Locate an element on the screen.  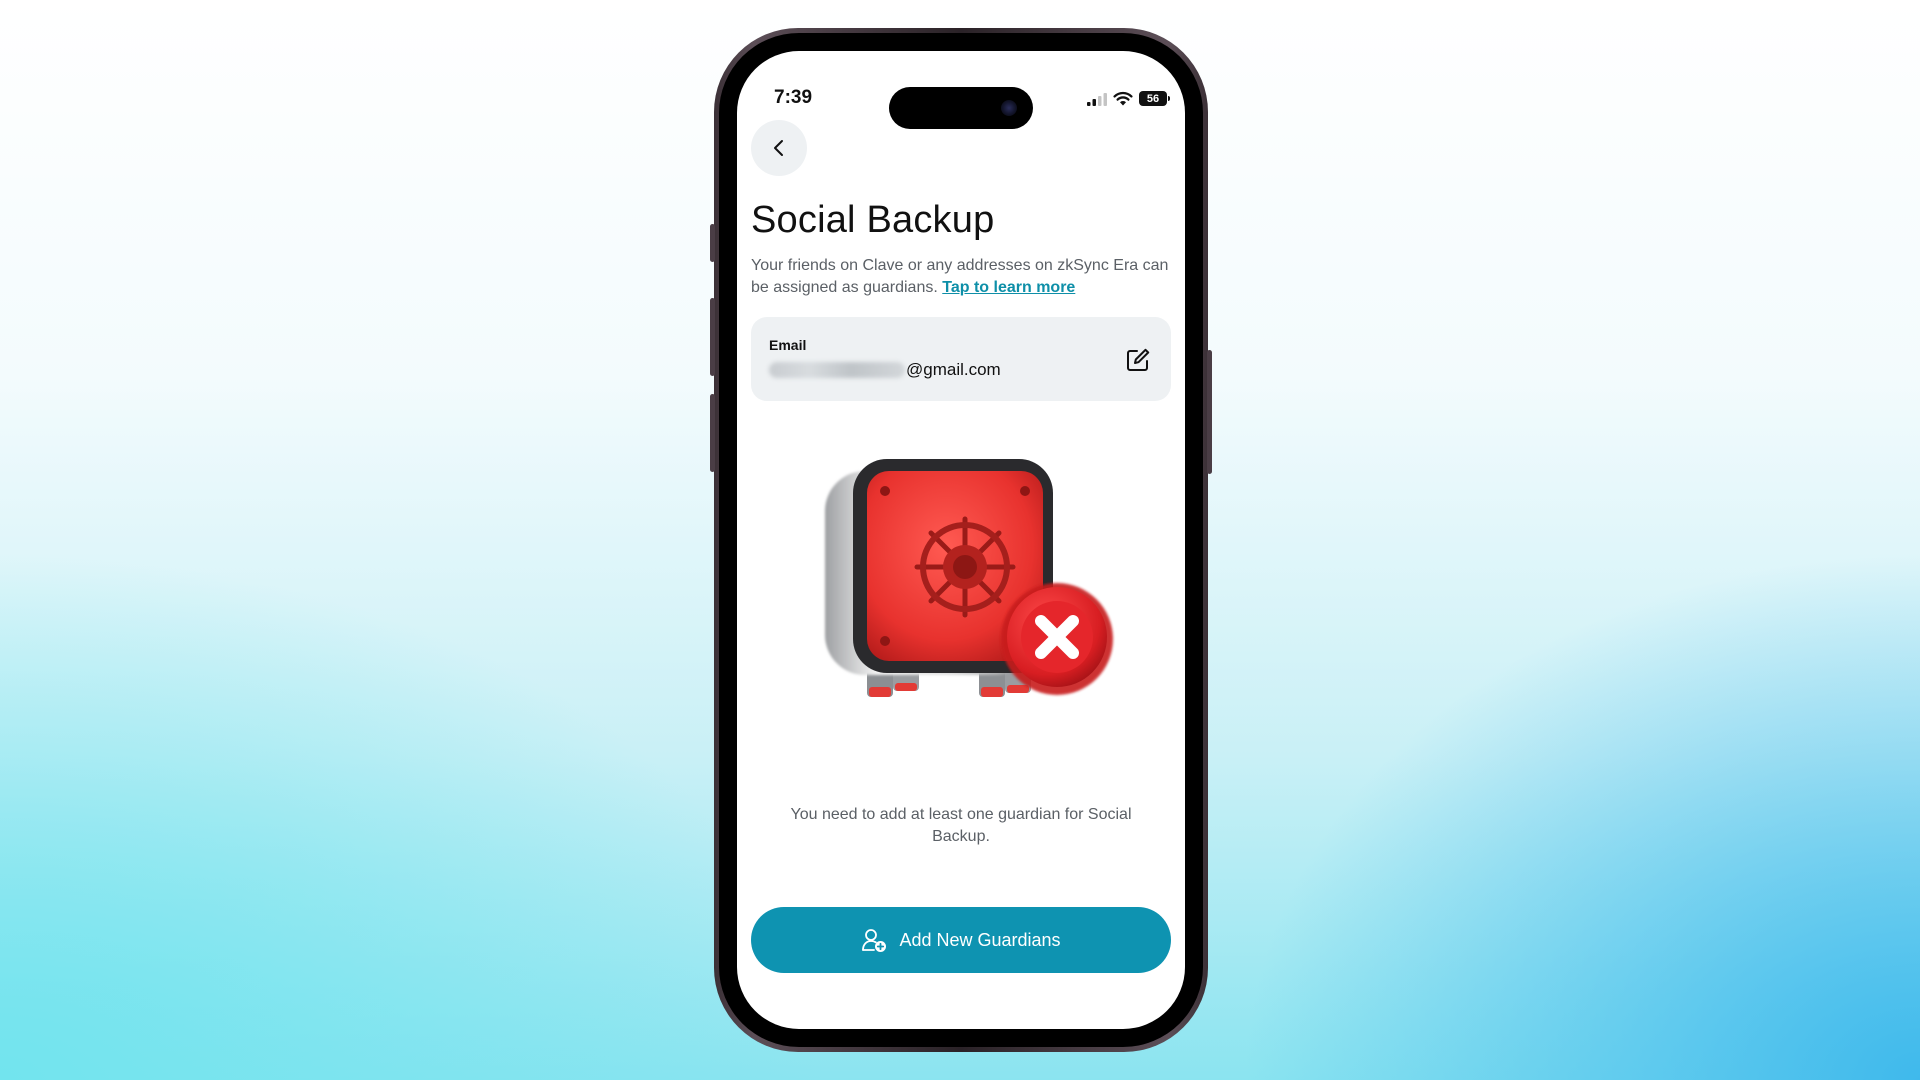
edit-email-button is located at coordinates (1138, 360).